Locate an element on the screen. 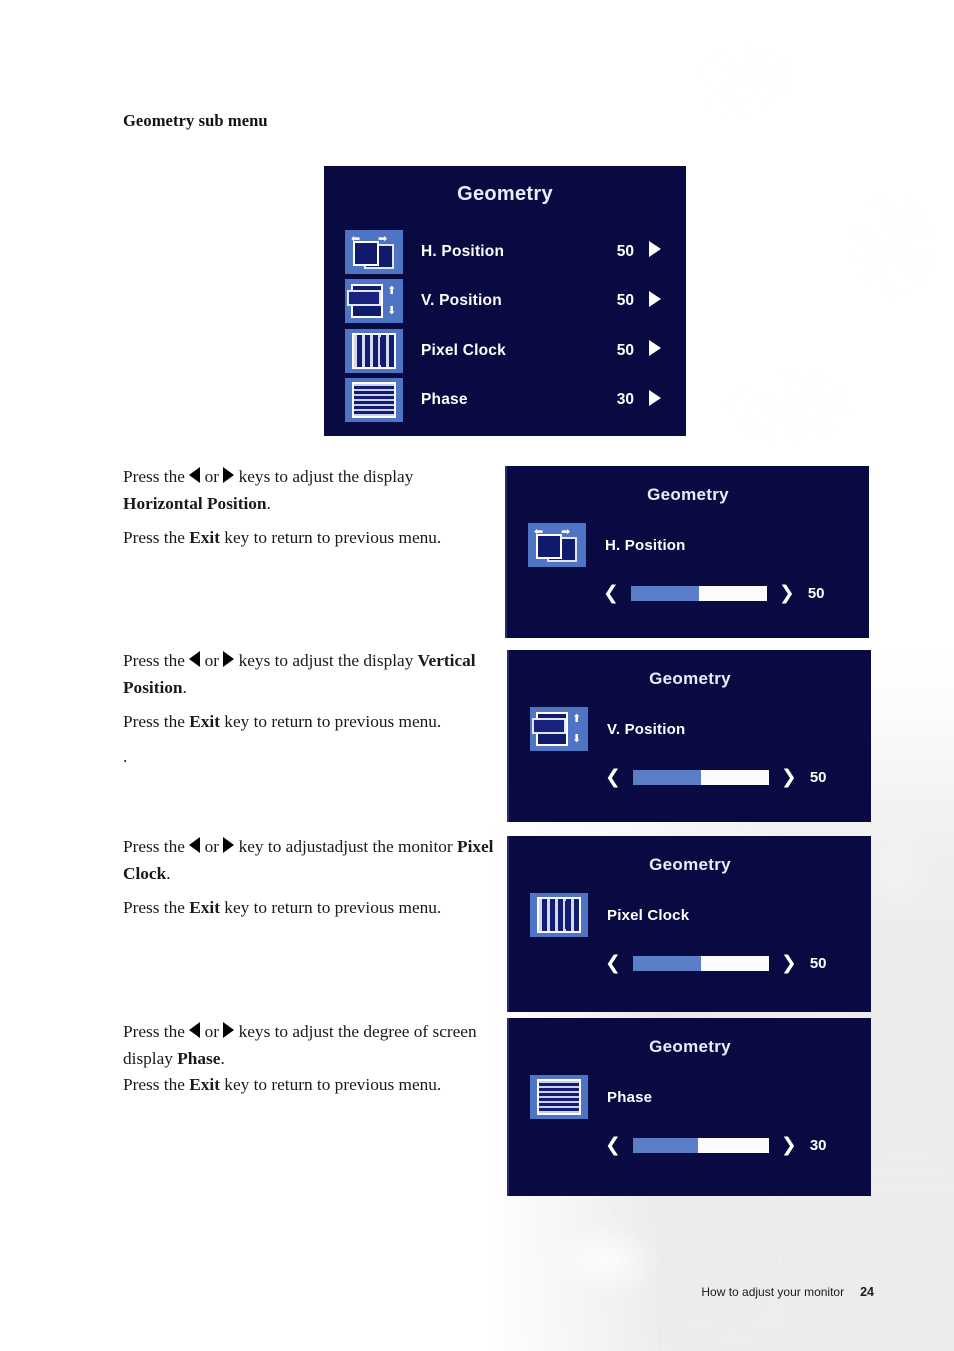 The width and height of the screenshot is (954, 1351). menu-item-label: Phase is located at coordinates (444, 400).